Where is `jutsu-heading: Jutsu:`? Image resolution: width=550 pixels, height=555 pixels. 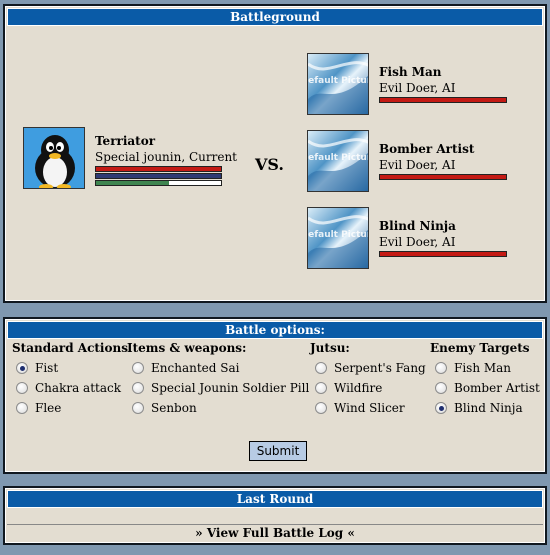 jutsu-heading: Jutsu: is located at coordinates (330, 348).